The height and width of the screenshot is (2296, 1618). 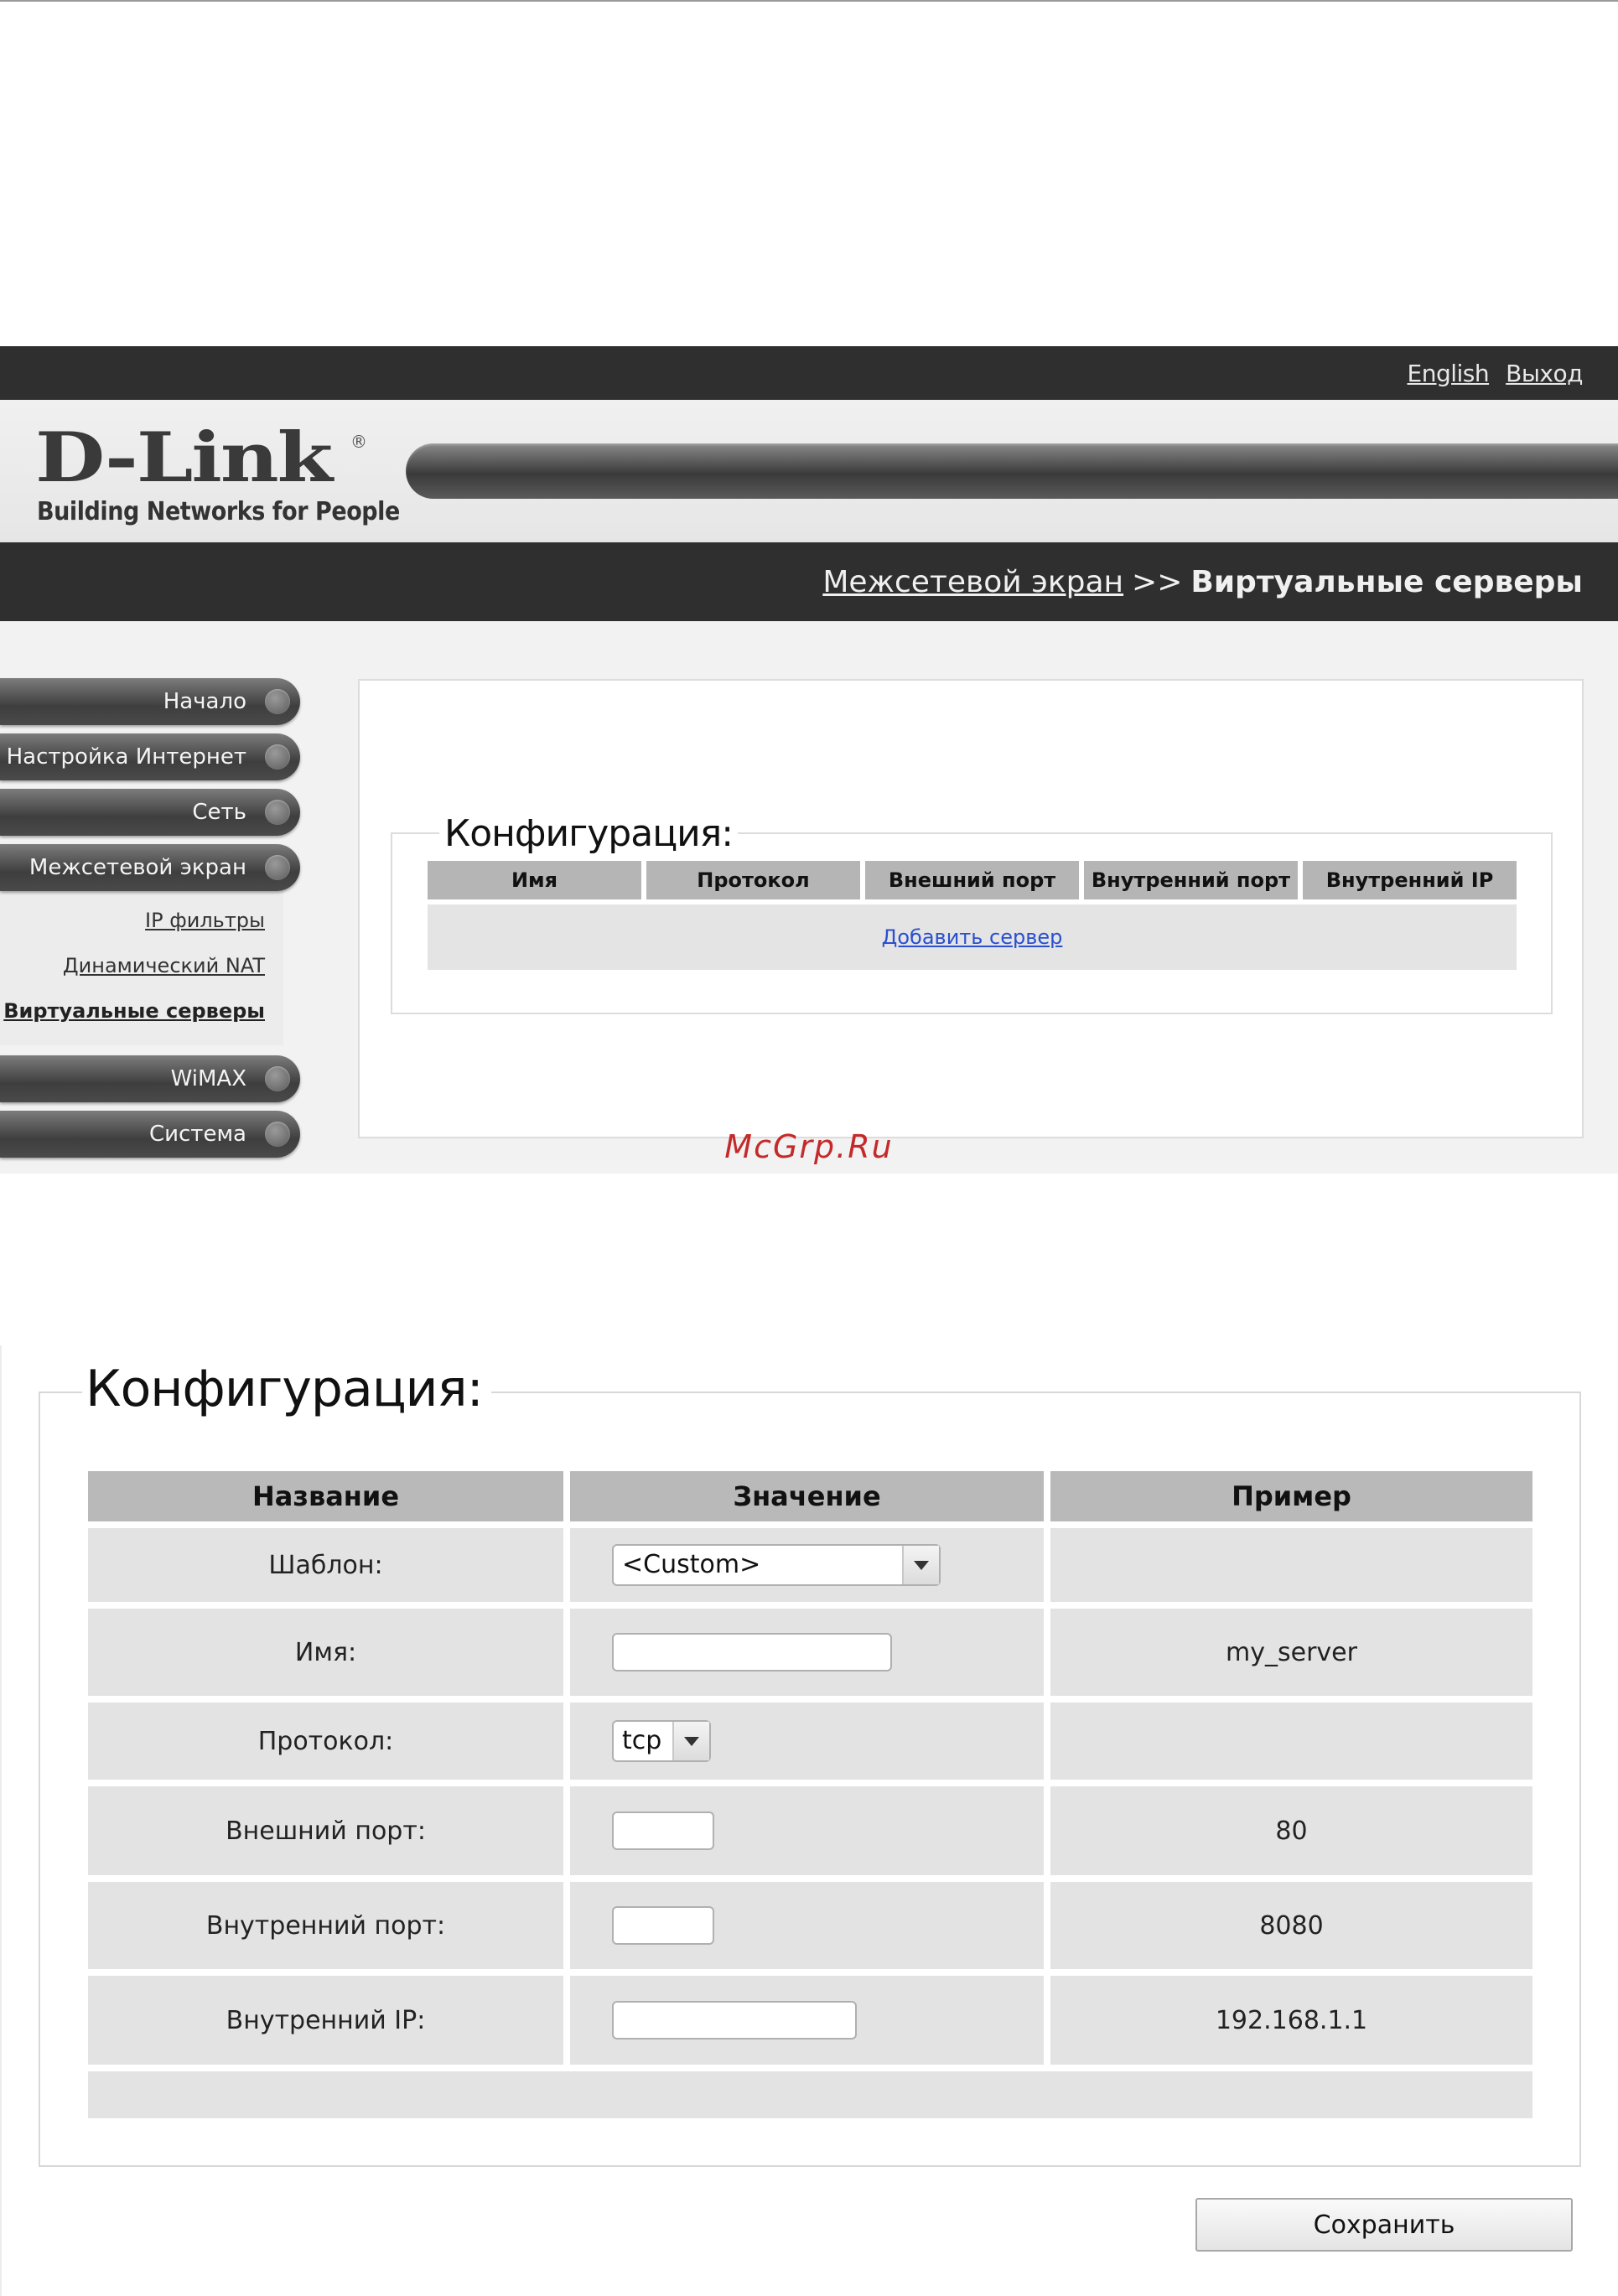 I want to click on sidebar-item-start: Начало, so click(x=150, y=701).